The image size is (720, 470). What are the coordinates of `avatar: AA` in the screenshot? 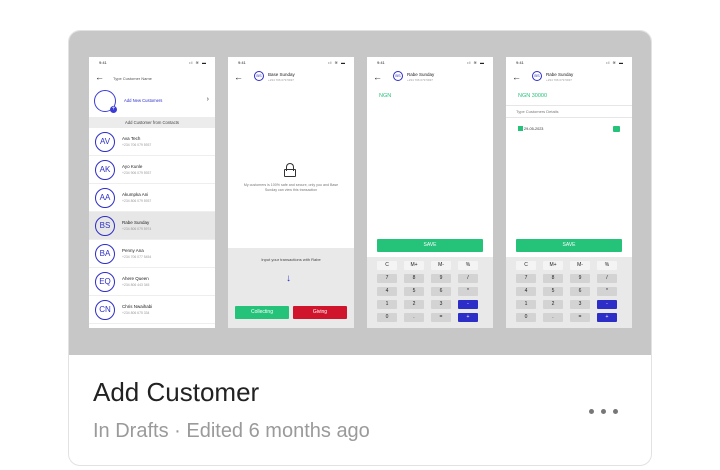 It's located at (105, 198).